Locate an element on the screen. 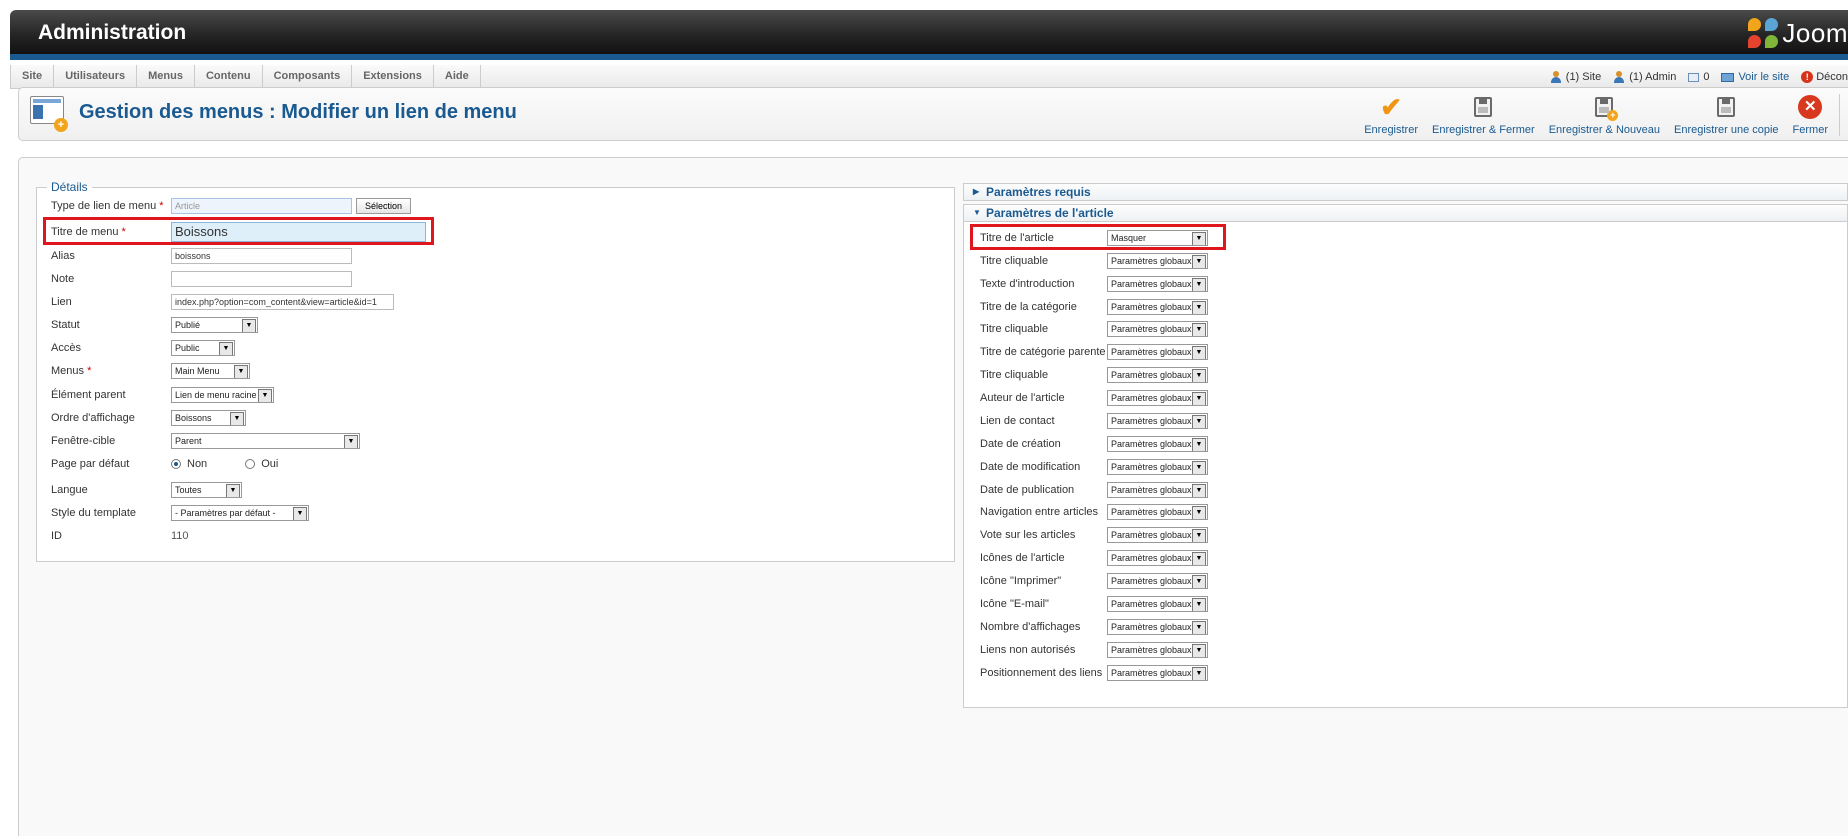 The height and width of the screenshot is (836, 1848). row-note: Note is located at coordinates (201, 279).